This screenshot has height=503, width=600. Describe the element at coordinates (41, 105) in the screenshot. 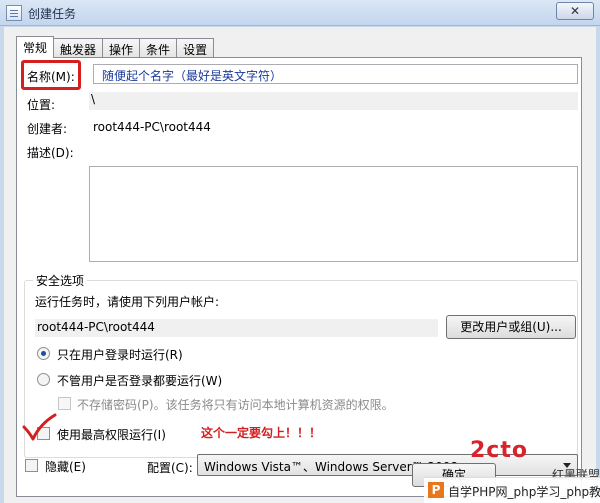

I see `location-label: 位置:` at that location.